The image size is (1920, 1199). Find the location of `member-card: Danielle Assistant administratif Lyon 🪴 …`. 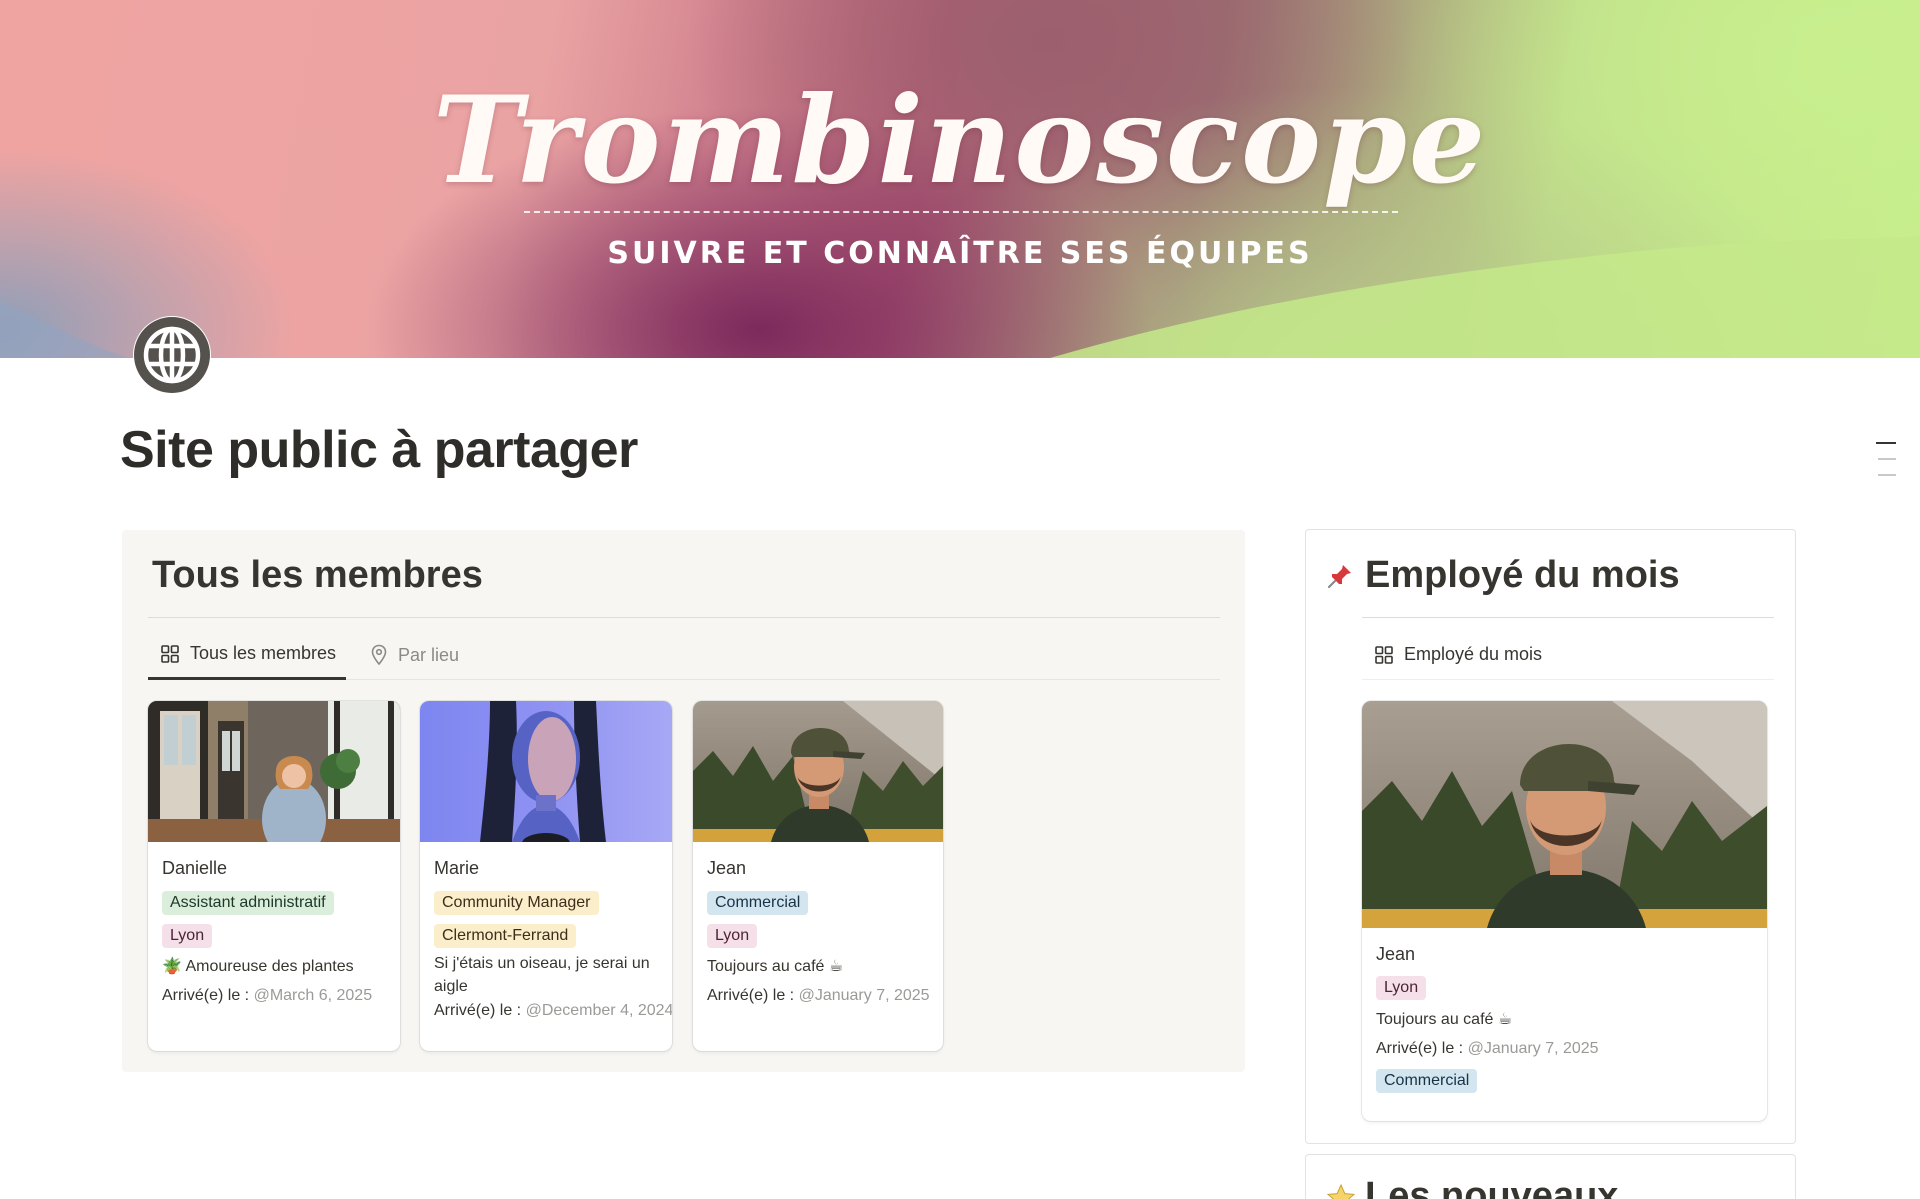

member-card: Danielle Assistant administratif Lyon 🪴 … is located at coordinates (274, 876).